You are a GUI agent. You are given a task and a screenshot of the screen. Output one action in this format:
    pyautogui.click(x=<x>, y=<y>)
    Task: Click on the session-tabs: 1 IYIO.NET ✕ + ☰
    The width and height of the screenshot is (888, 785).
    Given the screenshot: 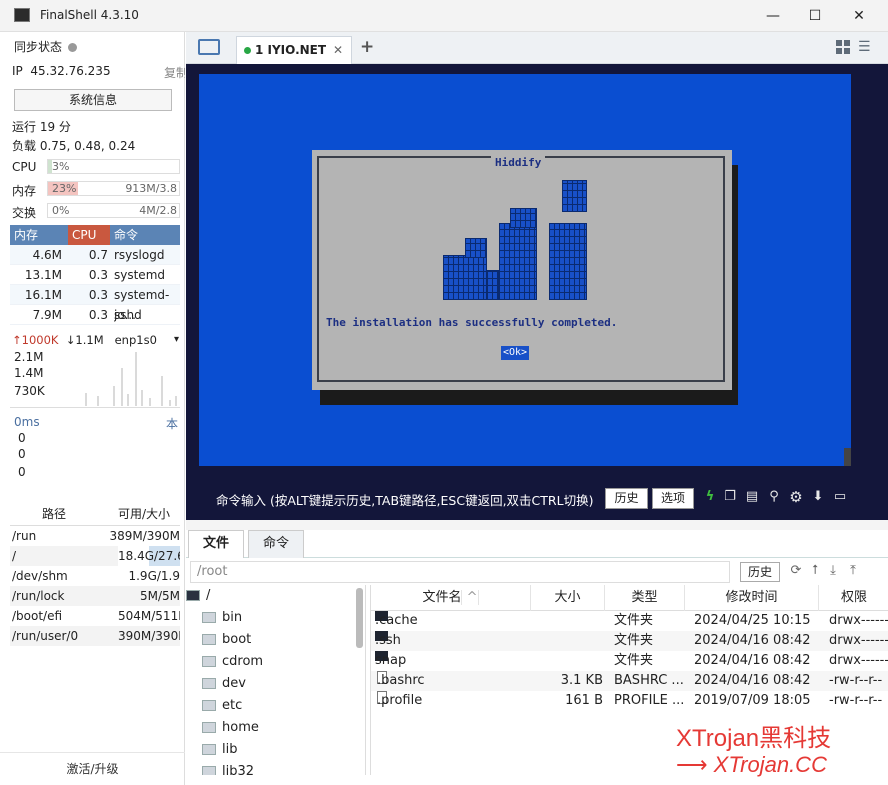 What is the action you would take?
    pyautogui.click(x=537, y=48)
    